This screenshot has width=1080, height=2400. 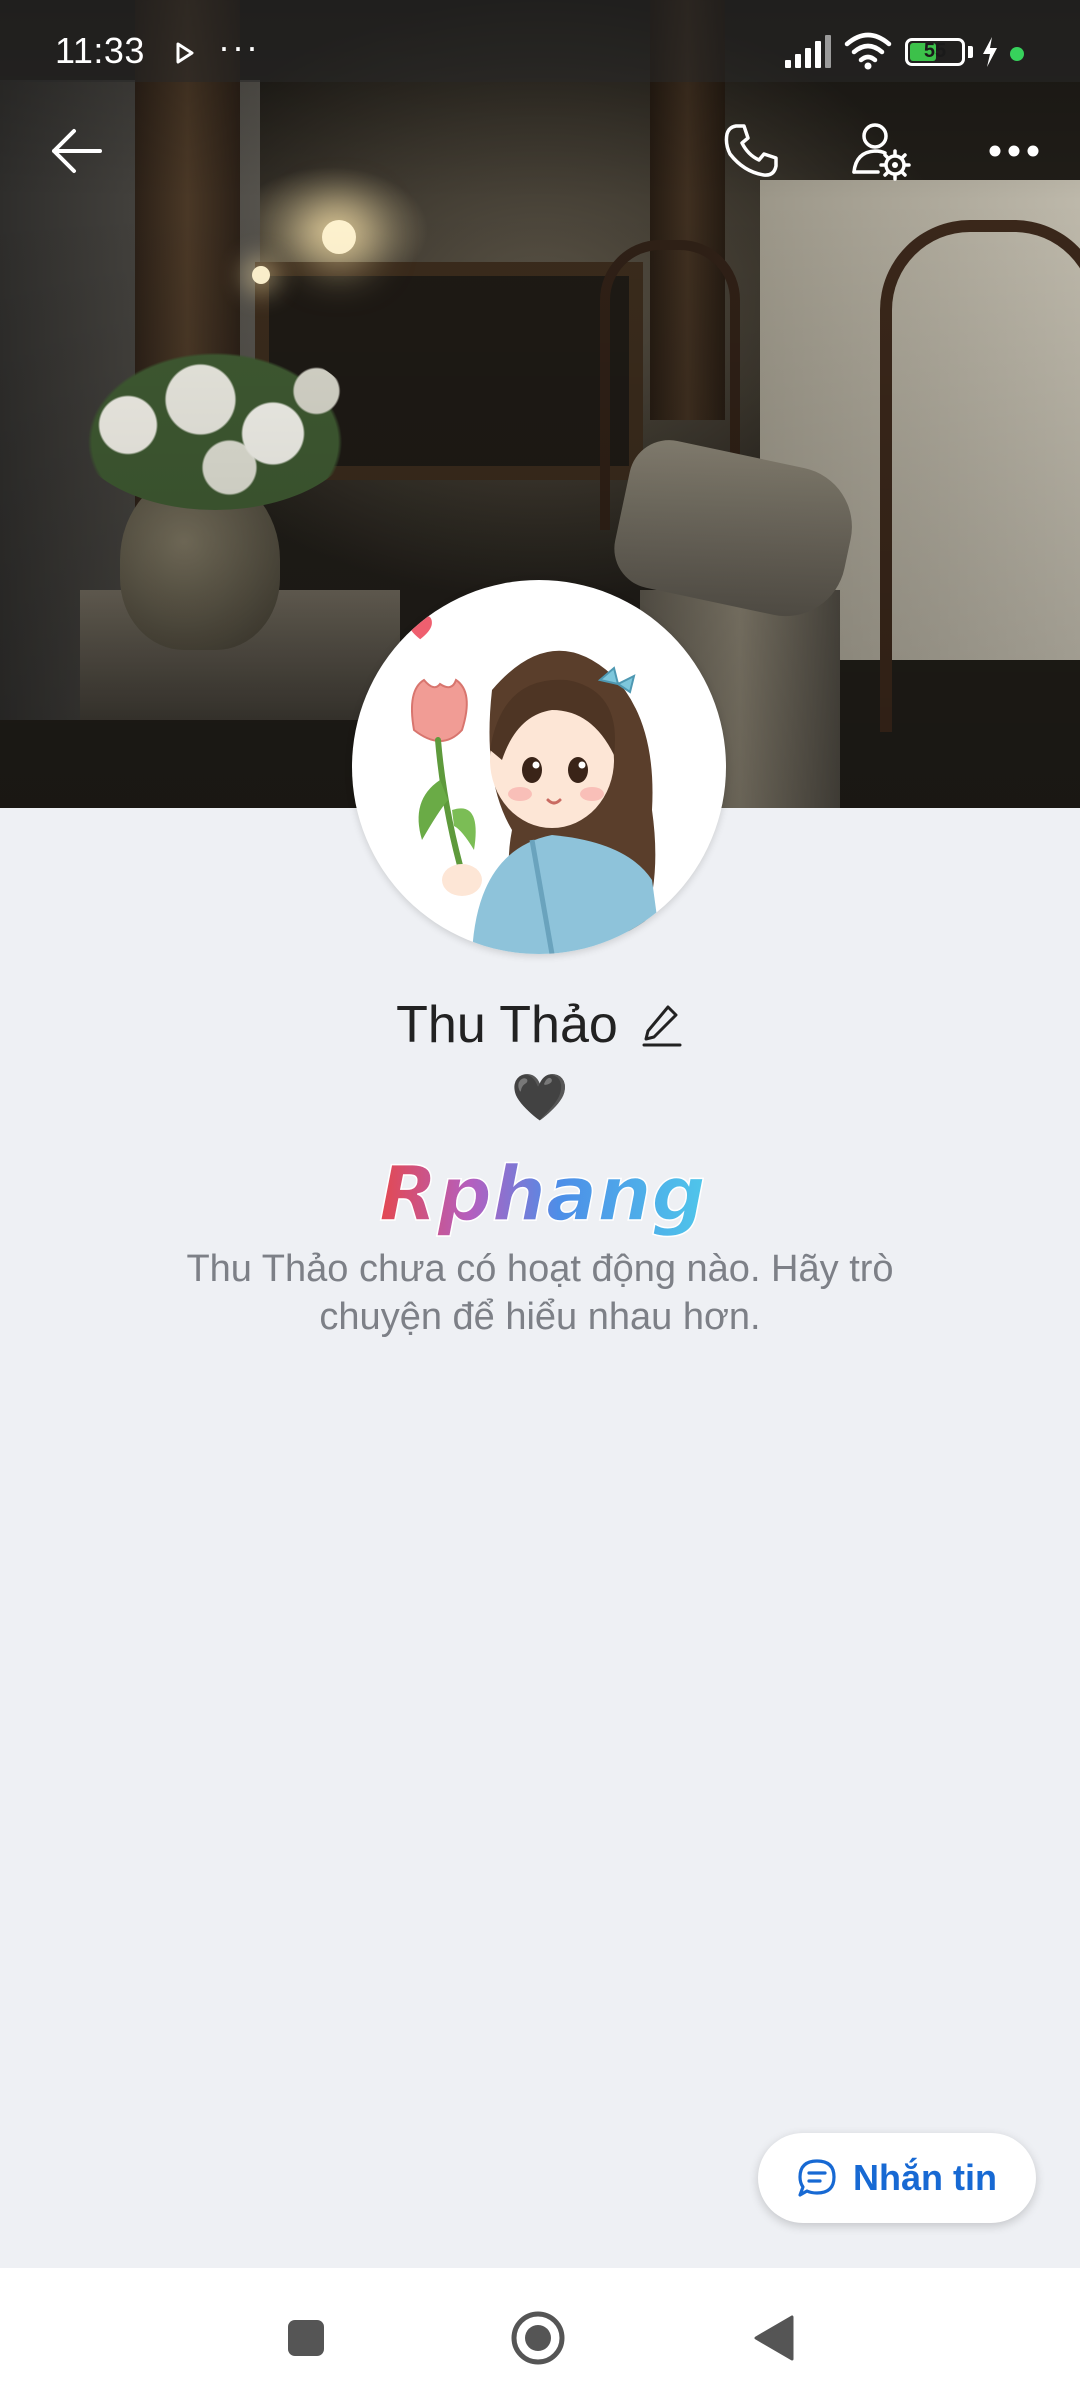 I want to click on message-button: Nhắn tin, so click(x=897, y=2178).